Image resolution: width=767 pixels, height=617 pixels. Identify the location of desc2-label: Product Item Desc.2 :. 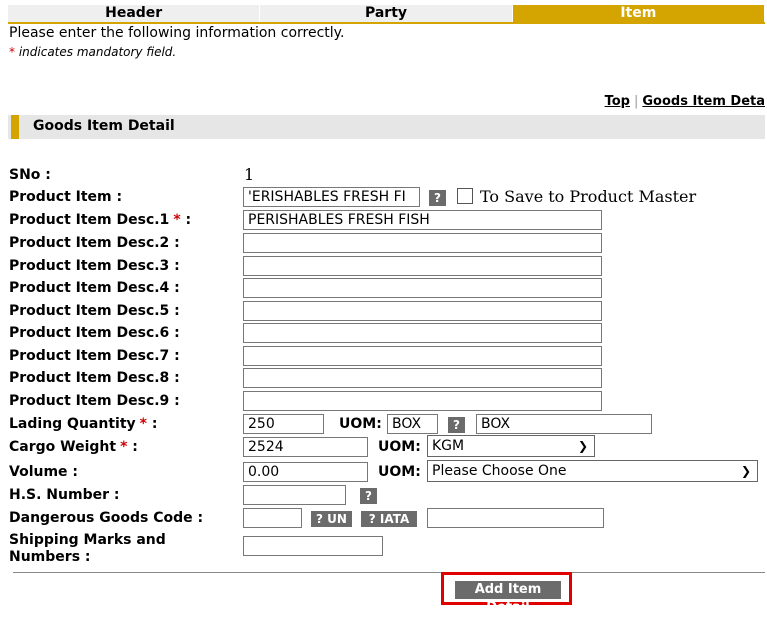
(94, 243).